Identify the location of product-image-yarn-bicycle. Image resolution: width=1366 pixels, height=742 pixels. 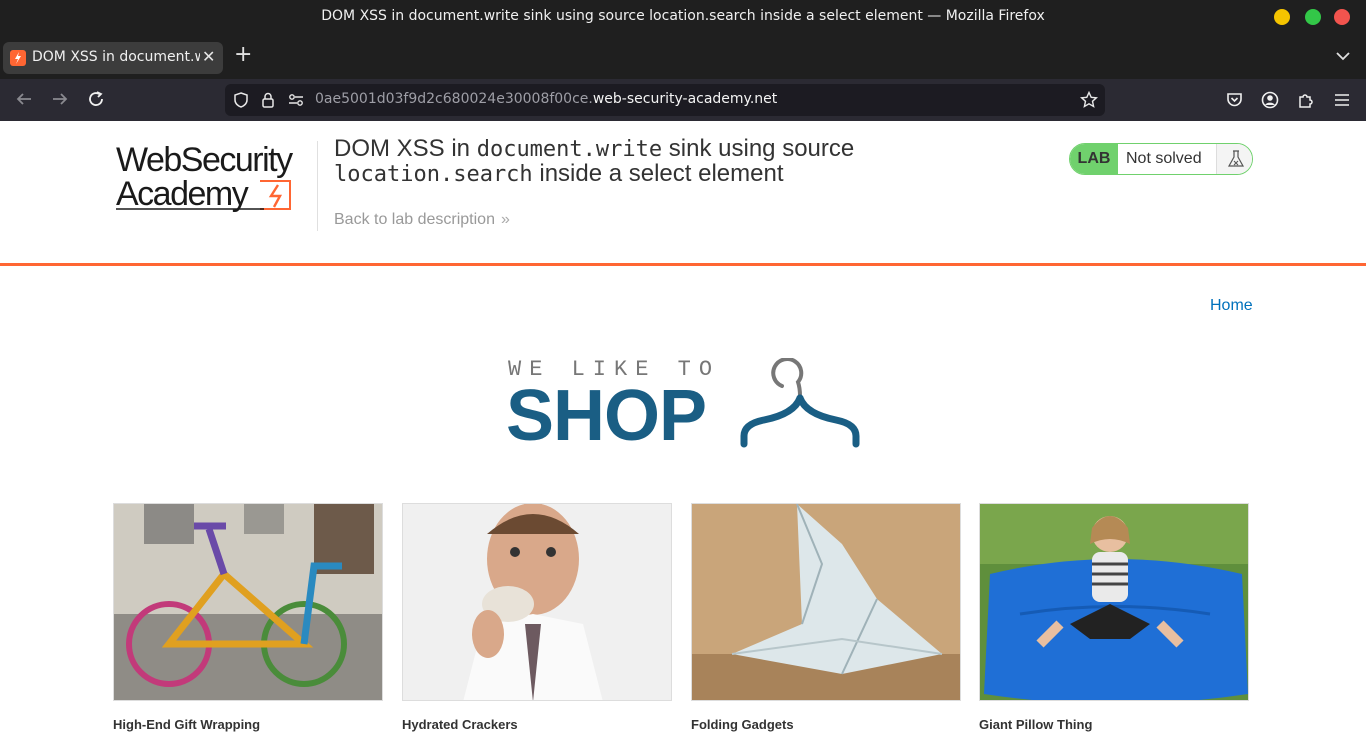
(248, 602).